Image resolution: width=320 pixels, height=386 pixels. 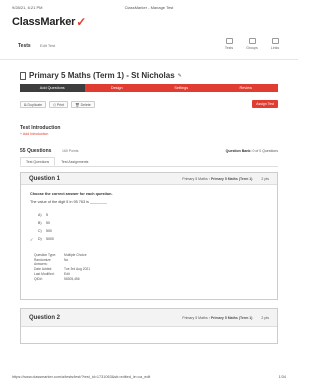 I want to click on option-letter: A), so click(x=40, y=215).